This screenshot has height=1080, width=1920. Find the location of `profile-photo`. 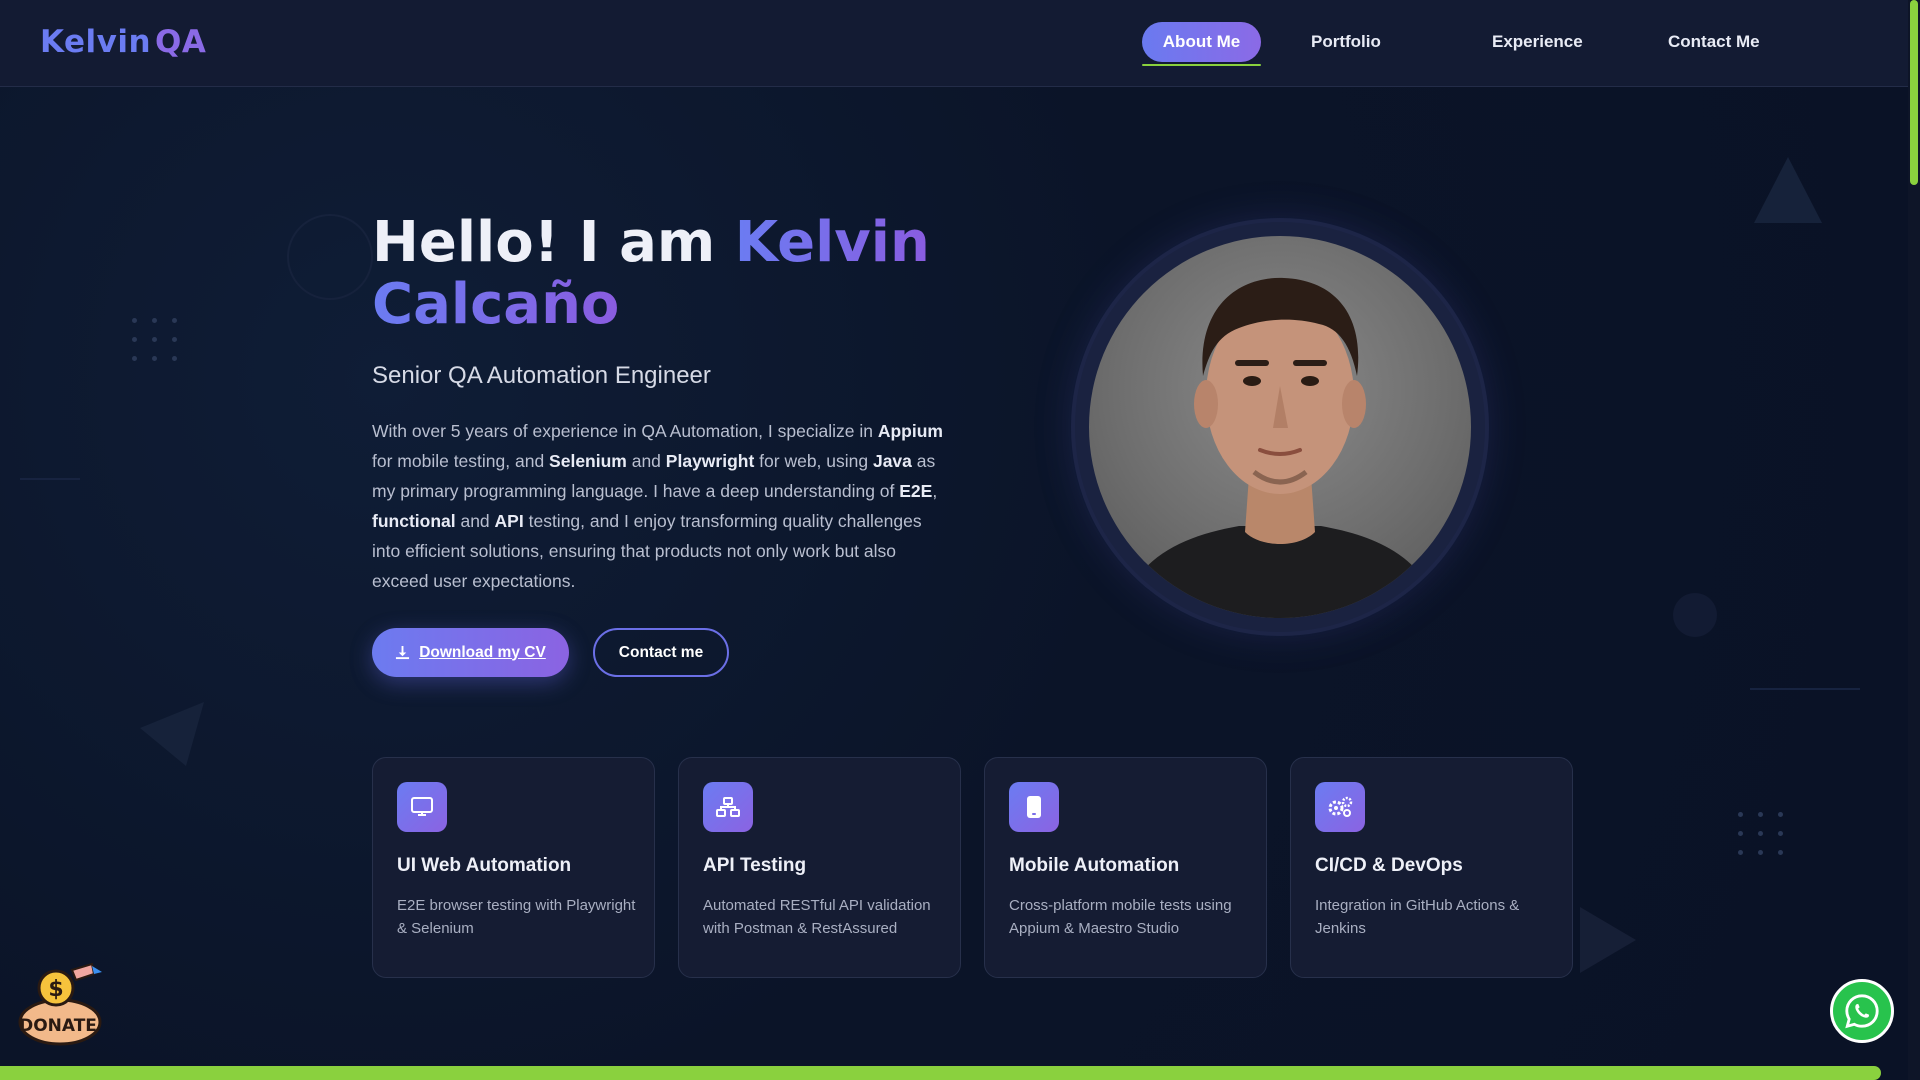

profile-photo is located at coordinates (1280, 427).